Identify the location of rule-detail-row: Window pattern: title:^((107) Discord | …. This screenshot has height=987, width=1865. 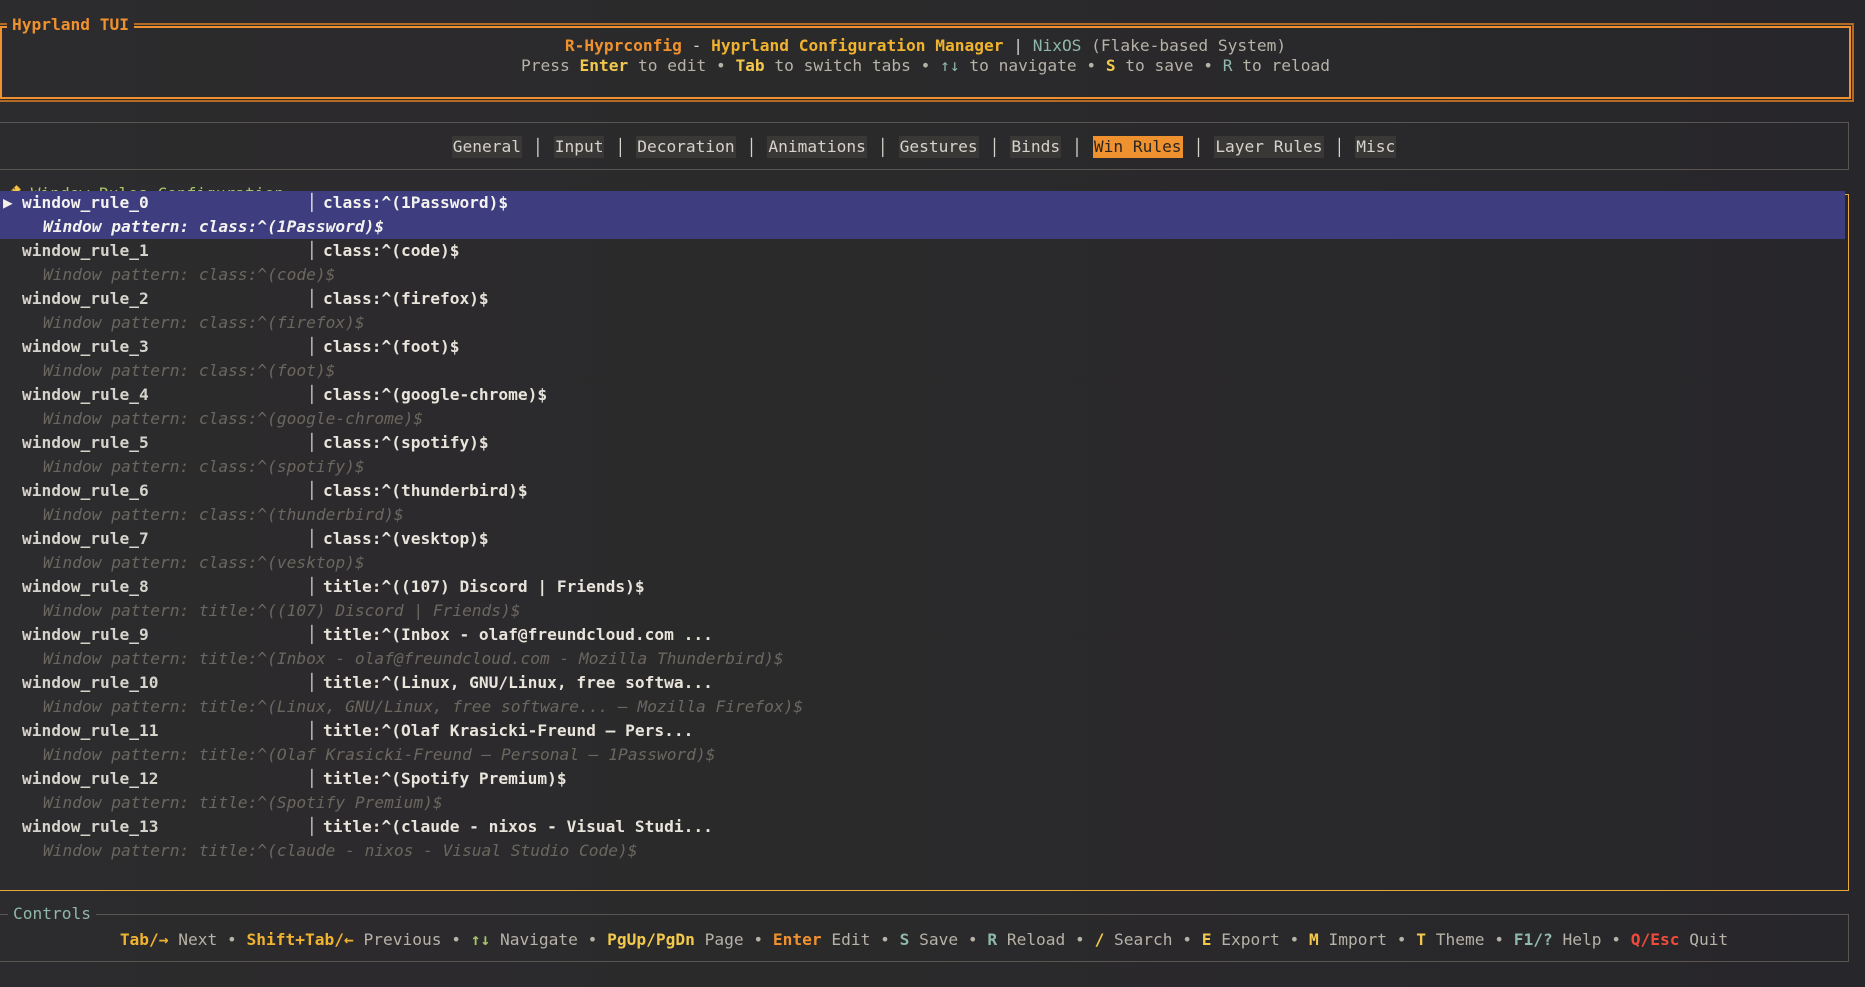
(922, 611).